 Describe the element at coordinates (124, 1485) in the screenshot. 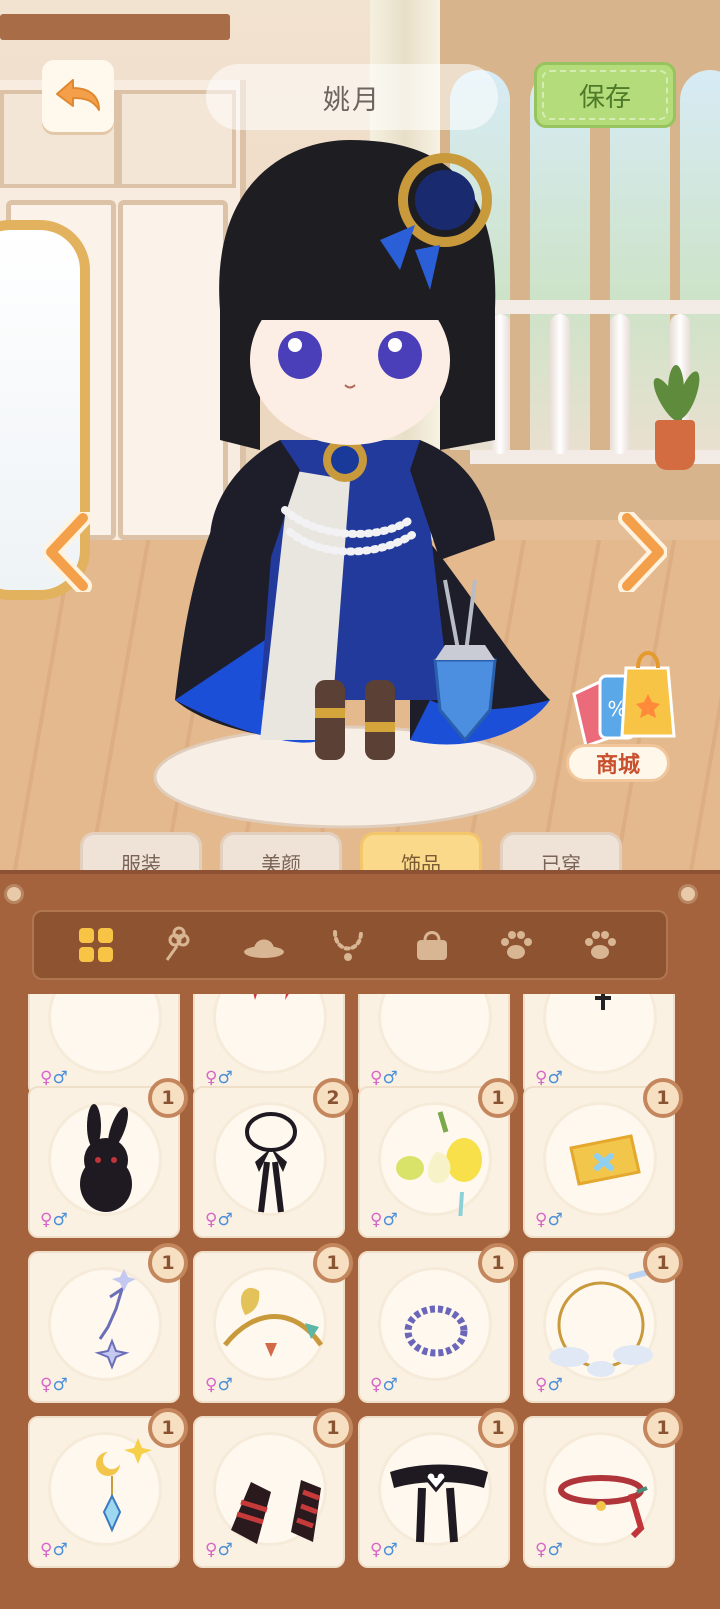

I see `moon-earring-icon` at that location.